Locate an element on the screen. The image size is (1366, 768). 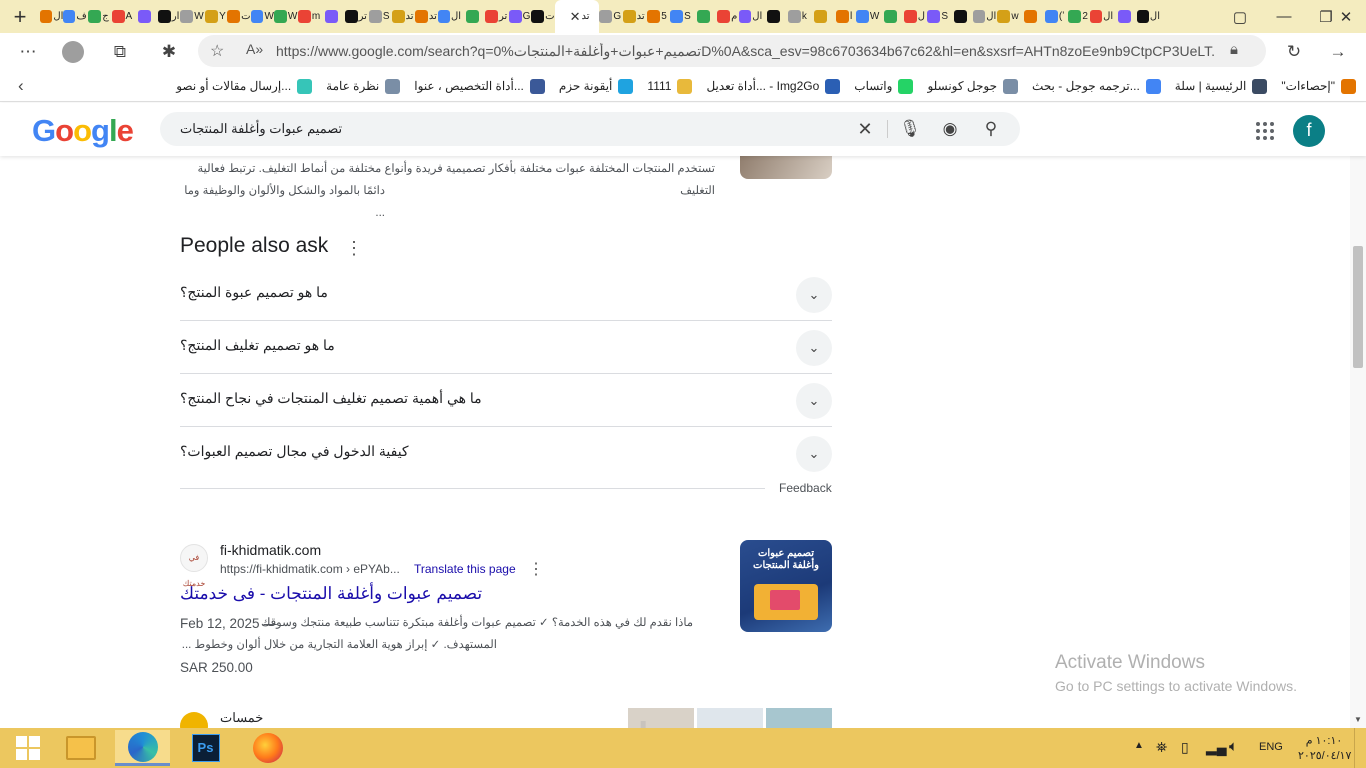
favorite-star-icon: ☆ is located at coordinates (217, 51).